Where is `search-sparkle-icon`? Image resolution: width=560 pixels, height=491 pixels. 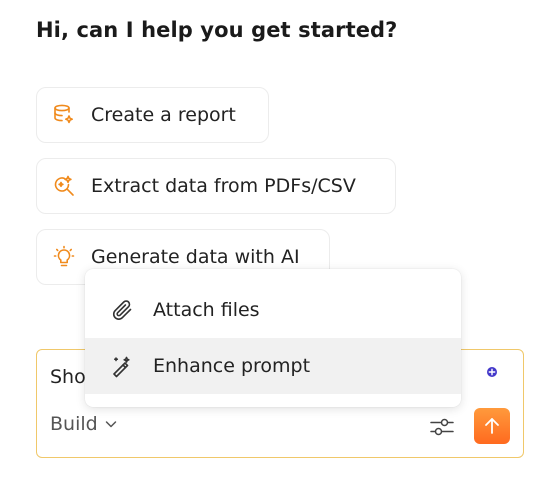
search-sparkle-icon is located at coordinates (64, 186).